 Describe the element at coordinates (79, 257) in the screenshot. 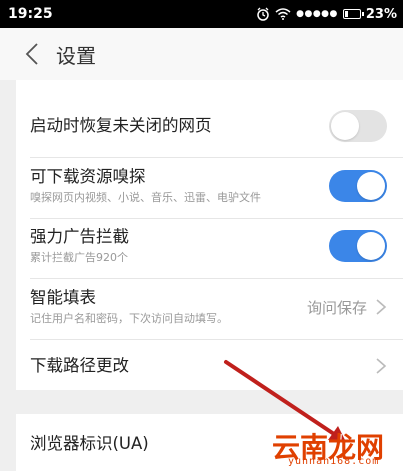

I see `setting-subtitle: 累计拦截广告920个` at that location.